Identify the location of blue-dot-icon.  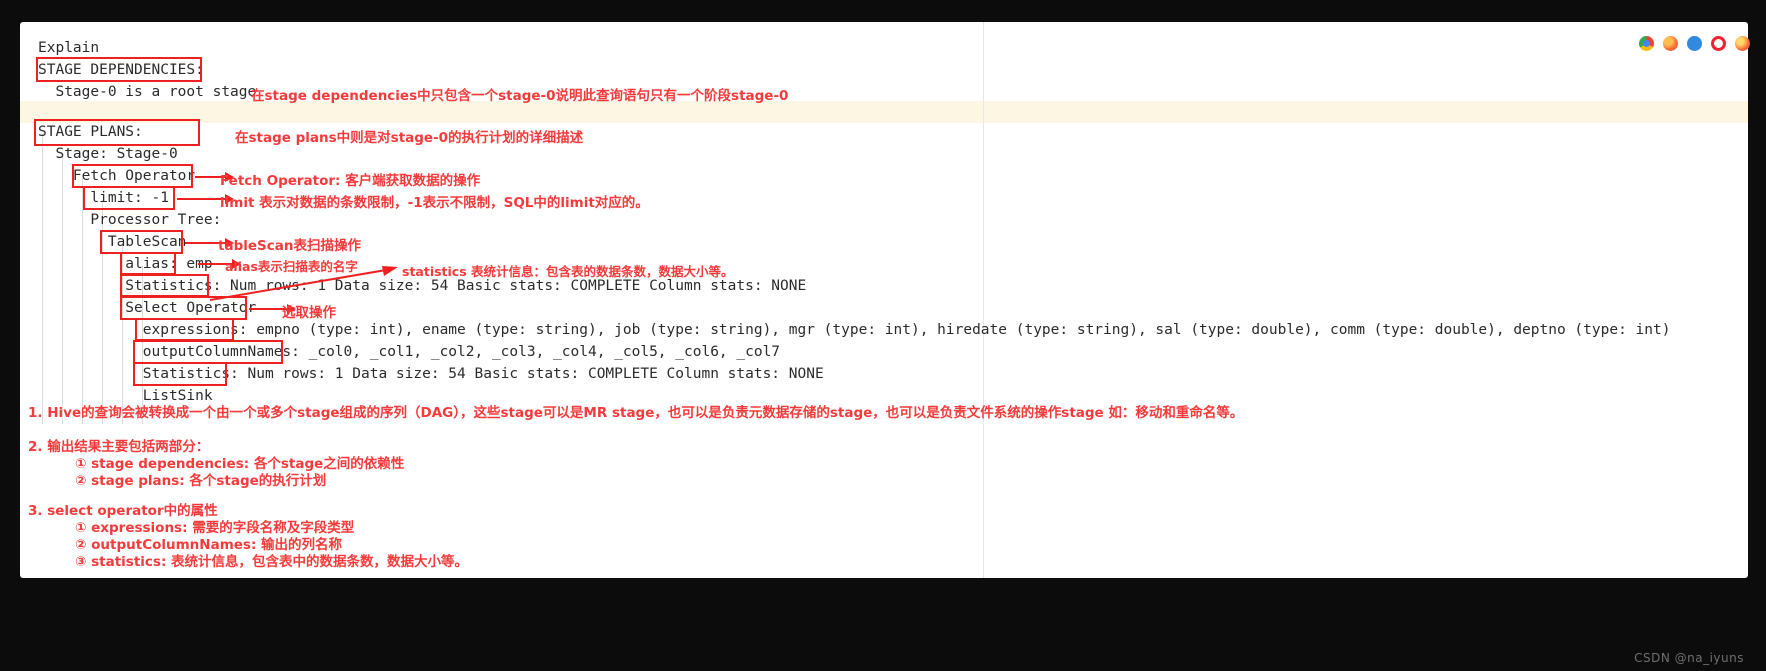
(1694, 43).